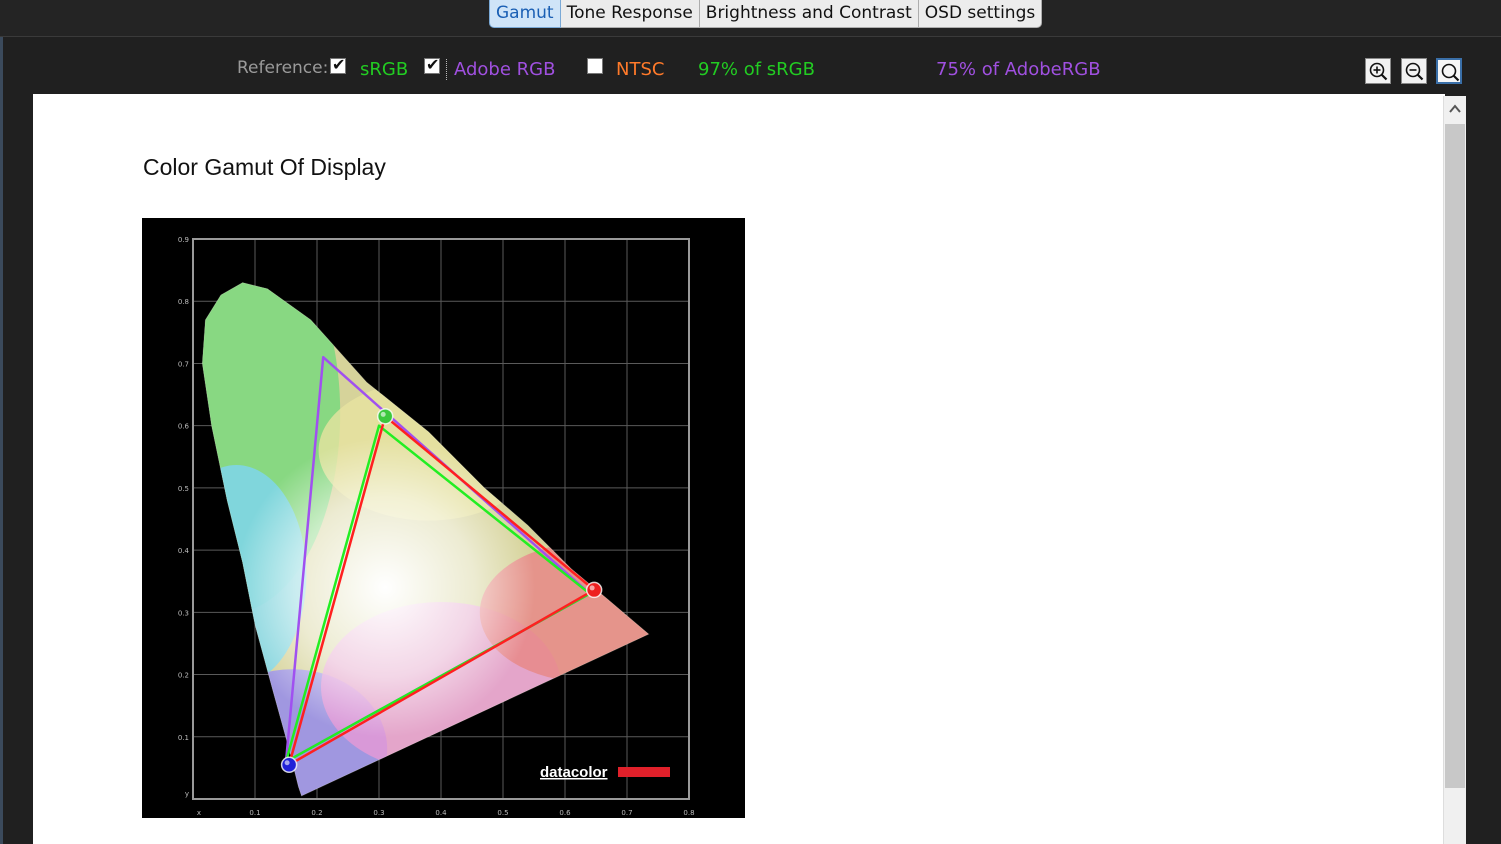 Image resolution: width=1501 pixels, height=844 pixels. Describe the element at coordinates (630, 14) in the screenshot. I see `tab-tone-response: Tone Response` at that location.